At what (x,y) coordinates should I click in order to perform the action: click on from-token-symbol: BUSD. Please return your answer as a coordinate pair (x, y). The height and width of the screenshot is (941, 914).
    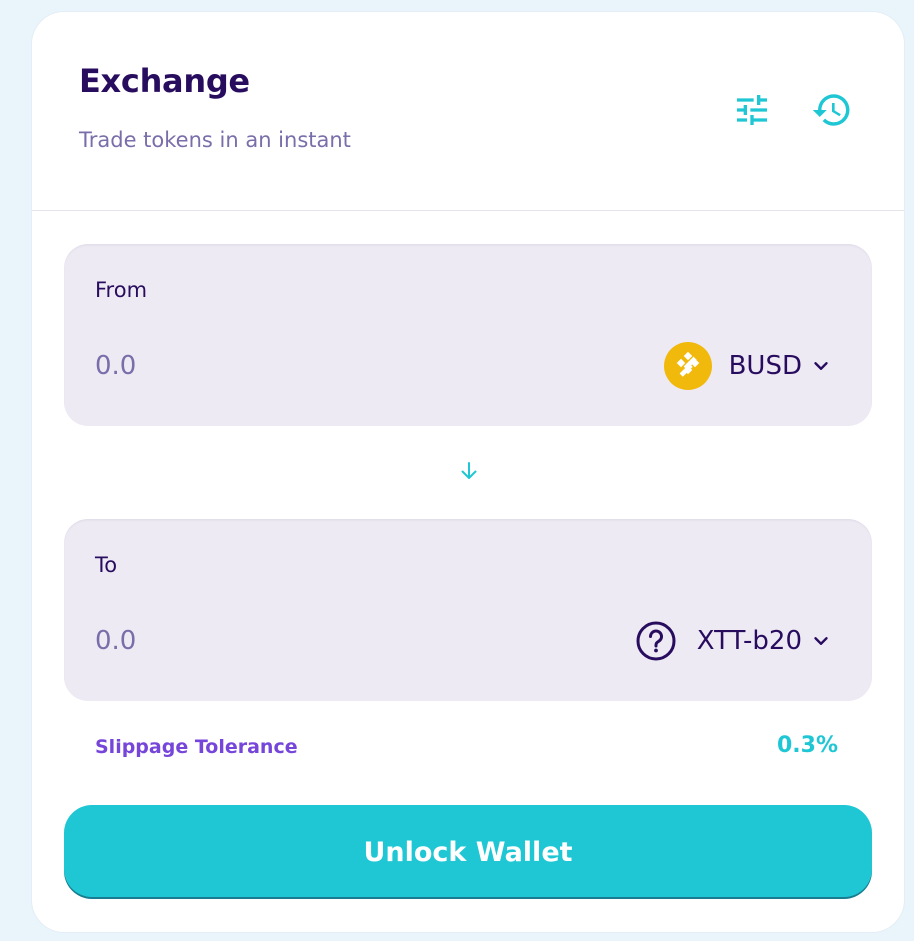
    Looking at the image, I should click on (765, 366).